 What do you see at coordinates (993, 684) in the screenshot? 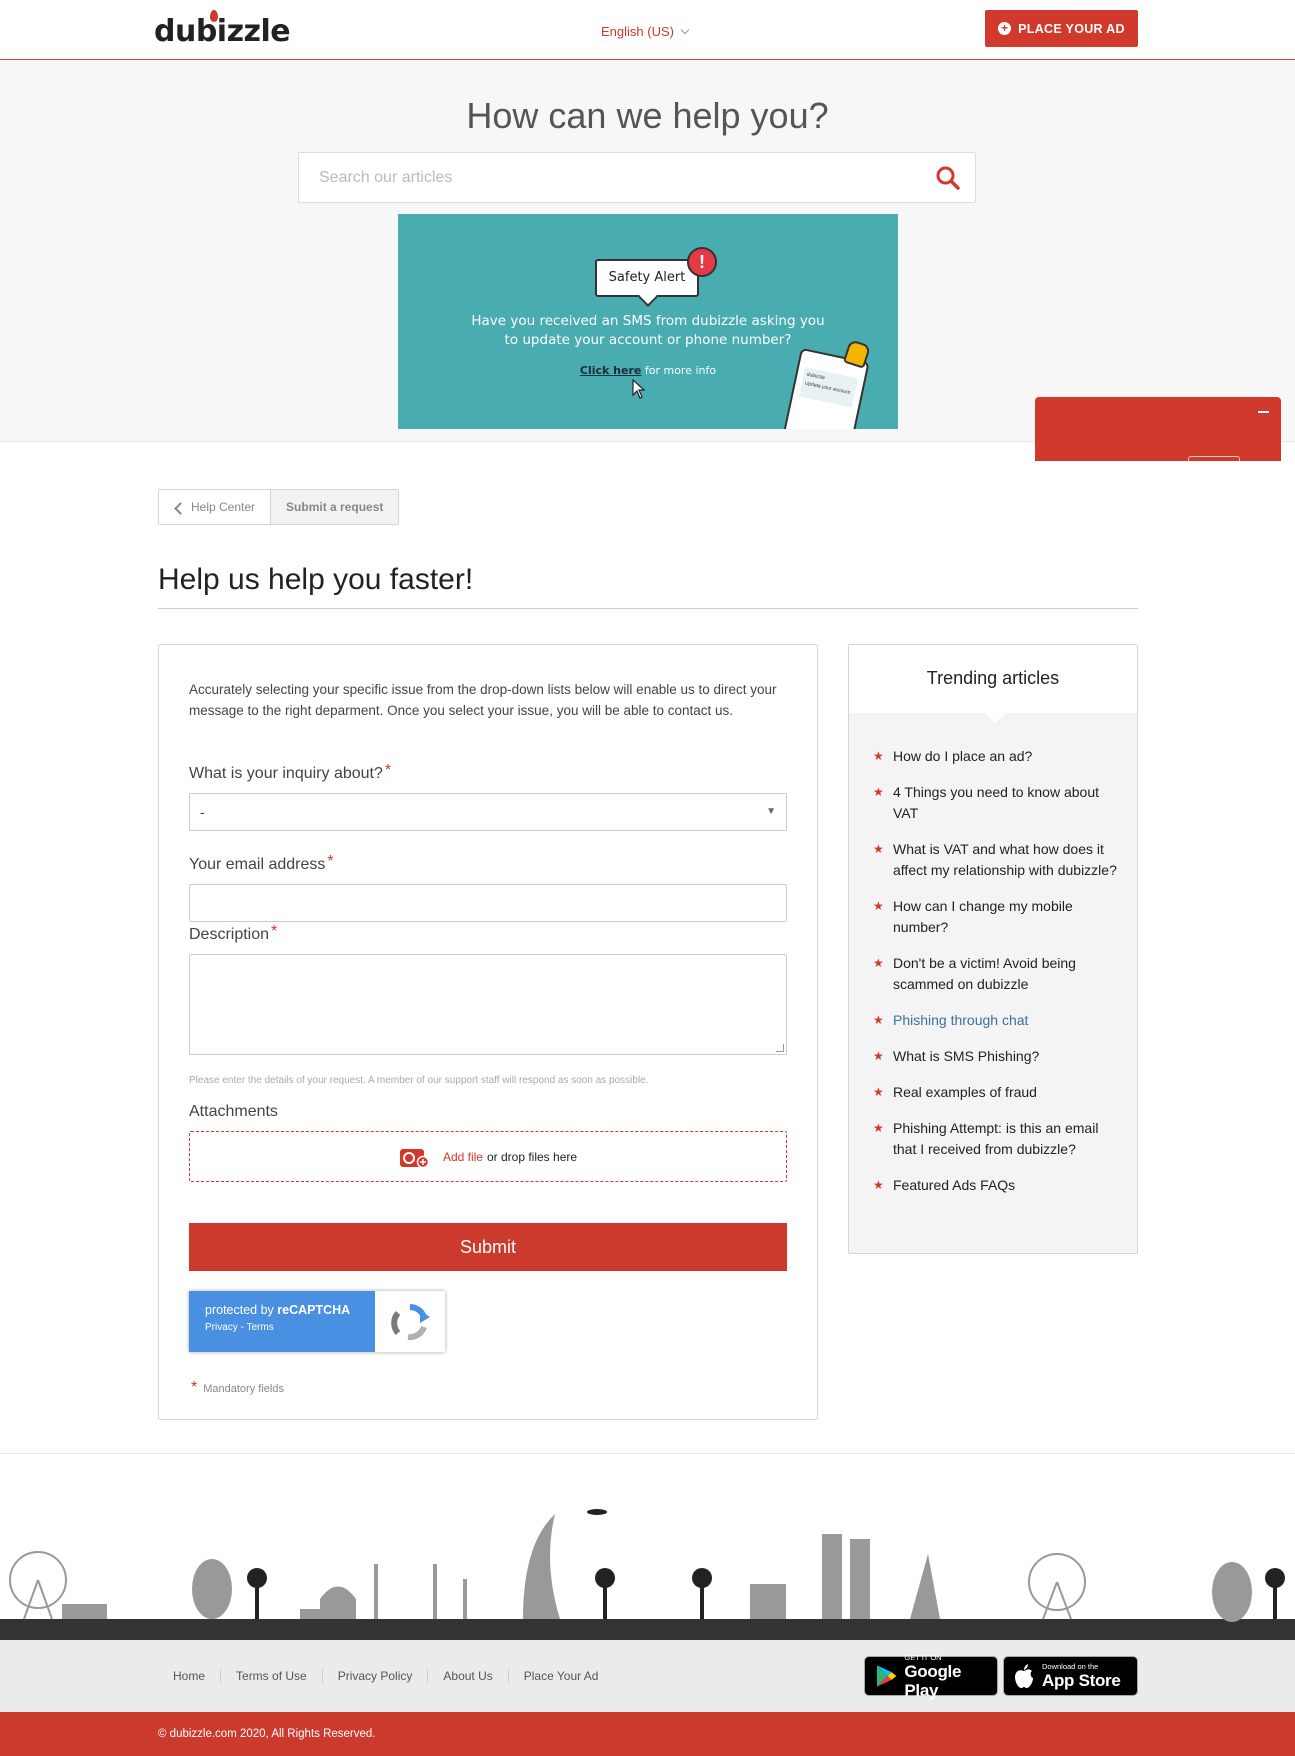
I see `trending-title: Trending articles` at bounding box center [993, 684].